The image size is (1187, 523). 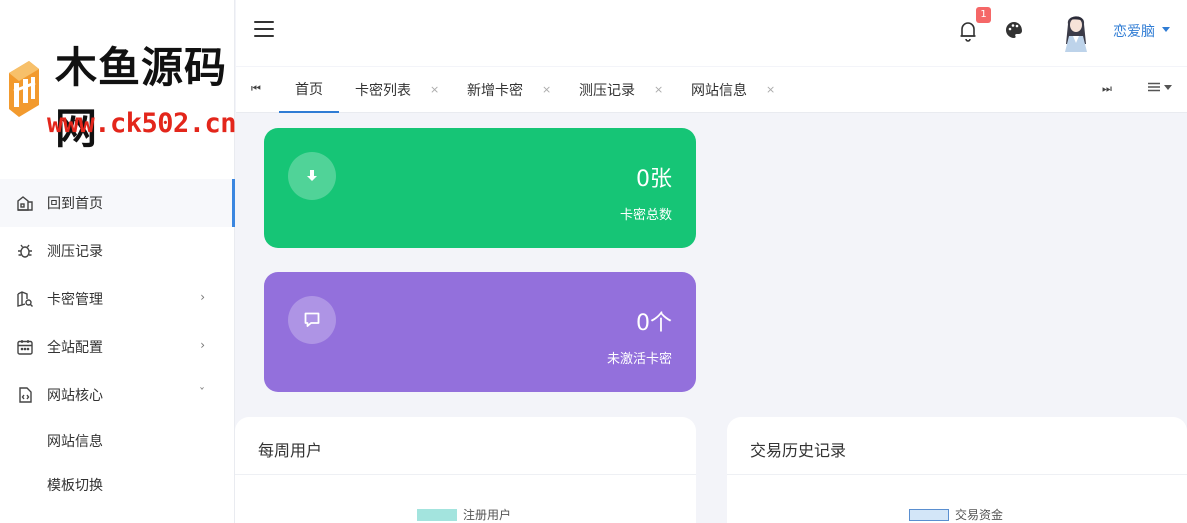 What do you see at coordinates (24, 89) in the screenshot?
I see `logo-mark-icon` at bounding box center [24, 89].